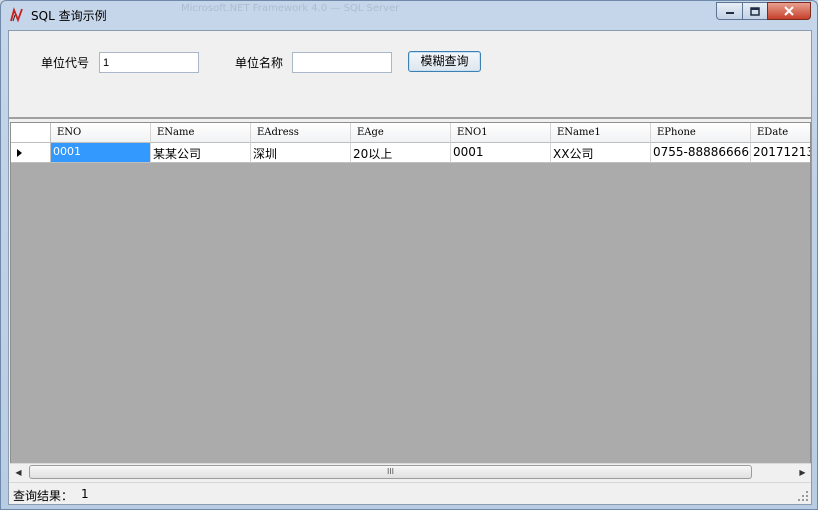  Describe the element at coordinates (301, 153) in the screenshot. I see `grid-cell-eadress: 深圳` at that location.